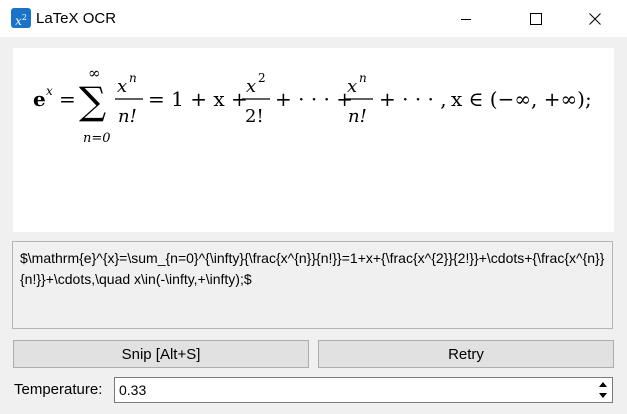  What do you see at coordinates (133, 78) in the screenshot?
I see `frac1-numerator-exp: n` at bounding box center [133, 78].